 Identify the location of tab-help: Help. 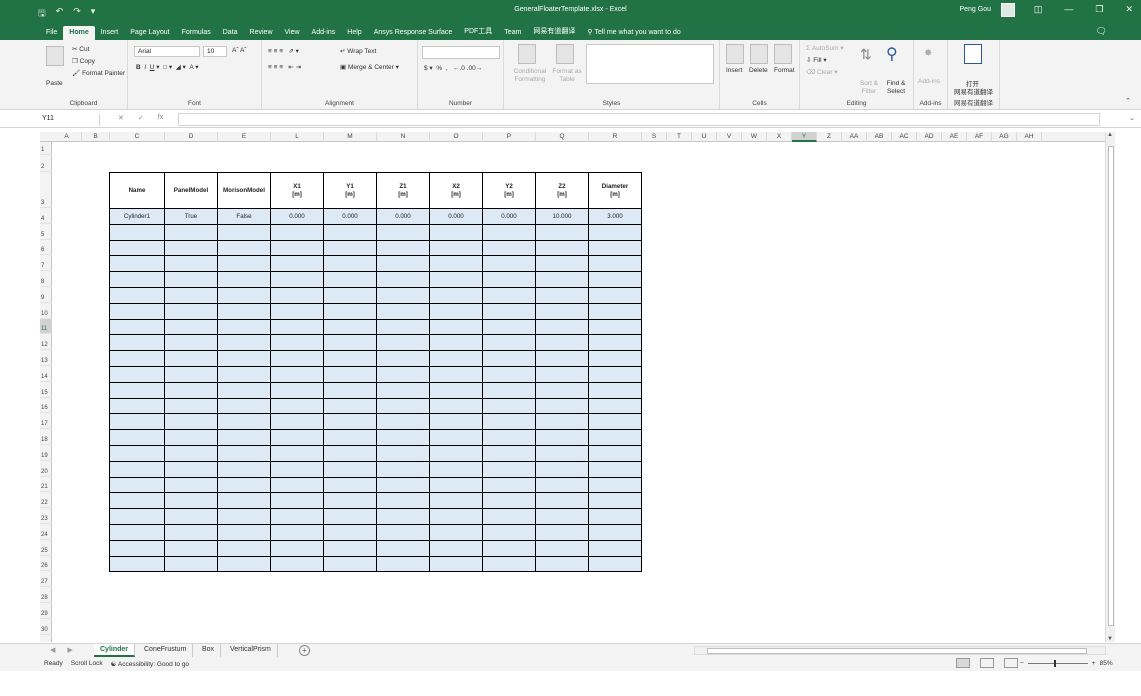
(354, 33).